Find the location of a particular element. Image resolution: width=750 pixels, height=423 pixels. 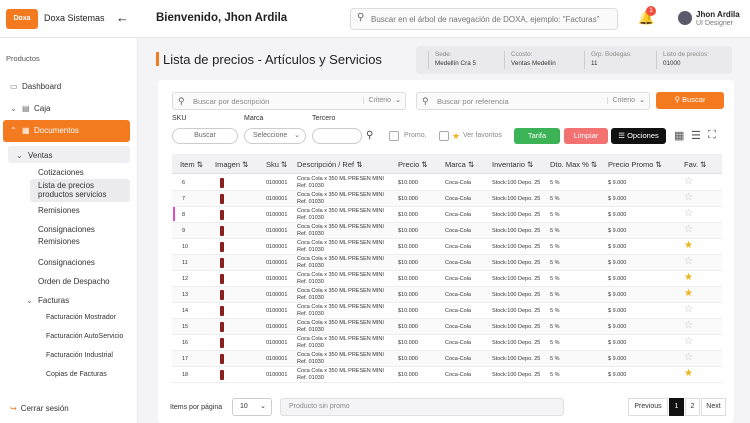

col-precio-promo: Precio Promo ⇅ is located at coordinates (635, 164).